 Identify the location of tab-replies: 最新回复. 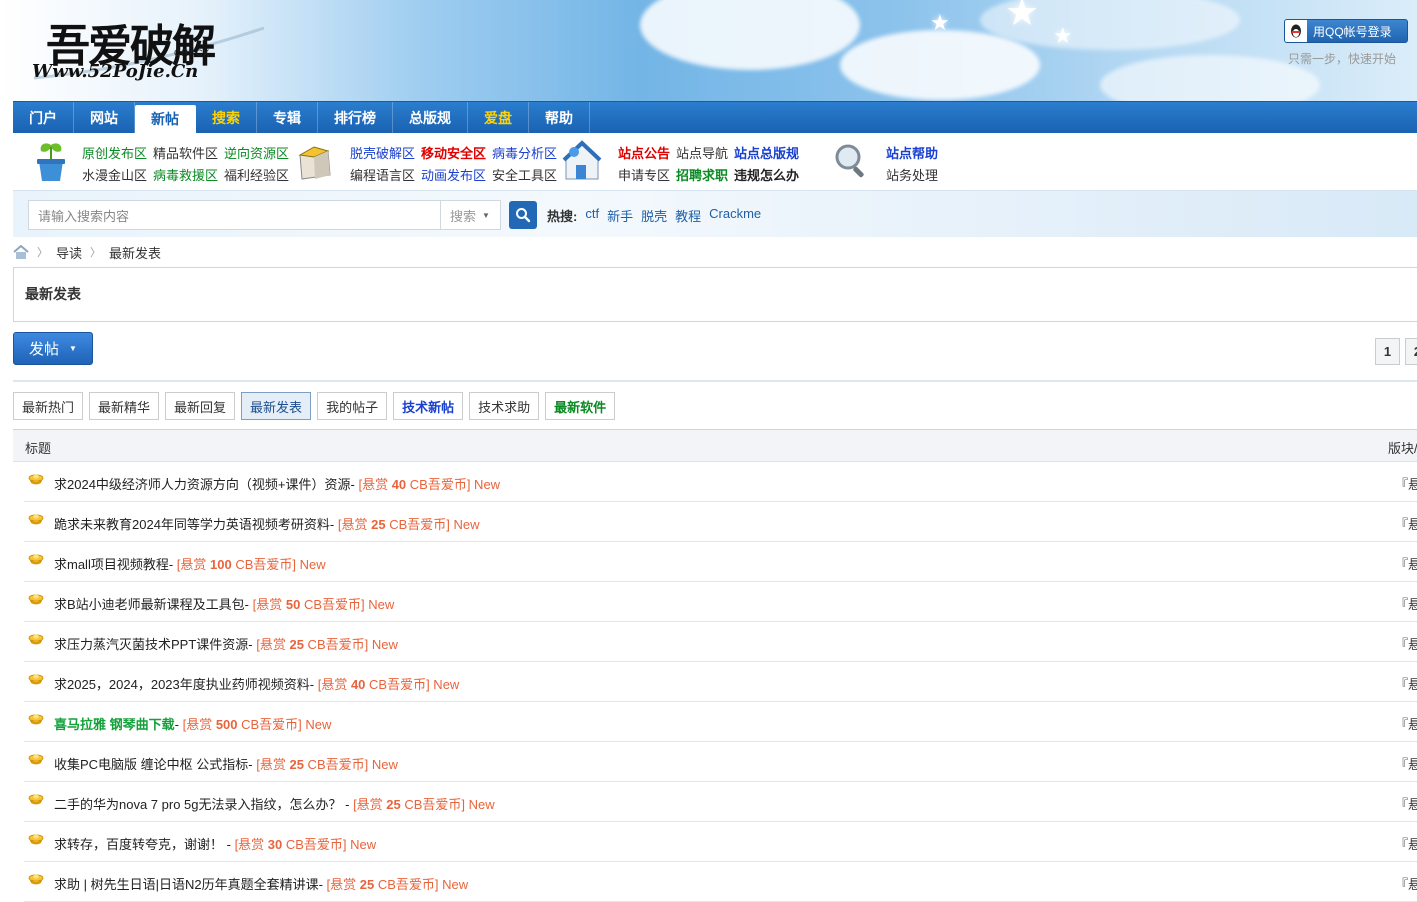
(200, 406).